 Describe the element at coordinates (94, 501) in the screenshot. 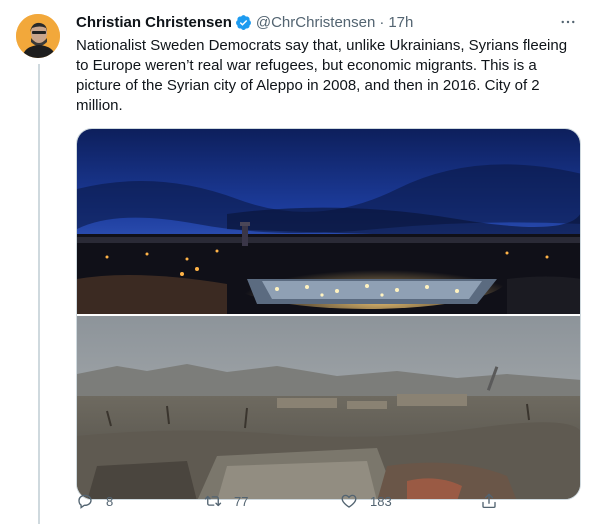

I see `reply-button: 8` at that location.